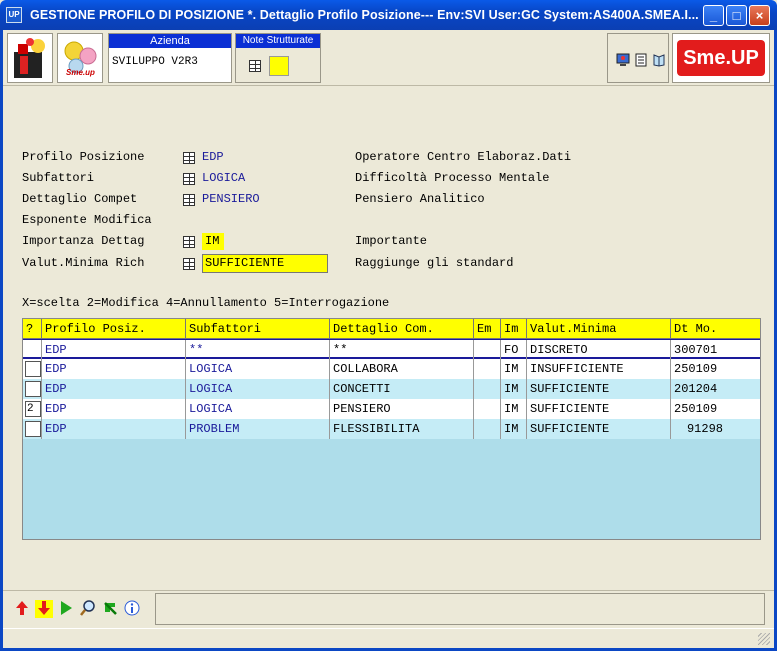  What do you see at coordinates (599, 350) in the screenshot?
I see `cell-valut: DISCRETO` at bounding box center [599, 350].